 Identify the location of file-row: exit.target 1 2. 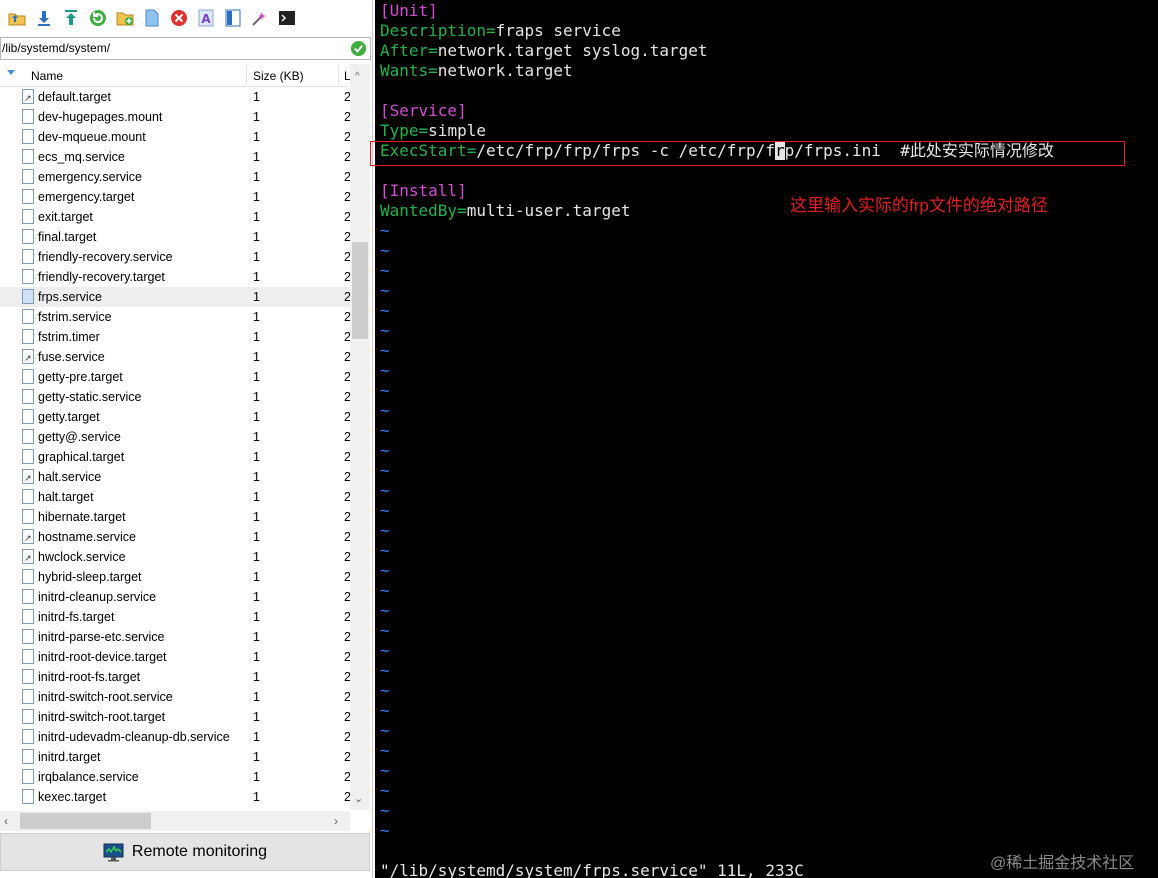
(175, 217).